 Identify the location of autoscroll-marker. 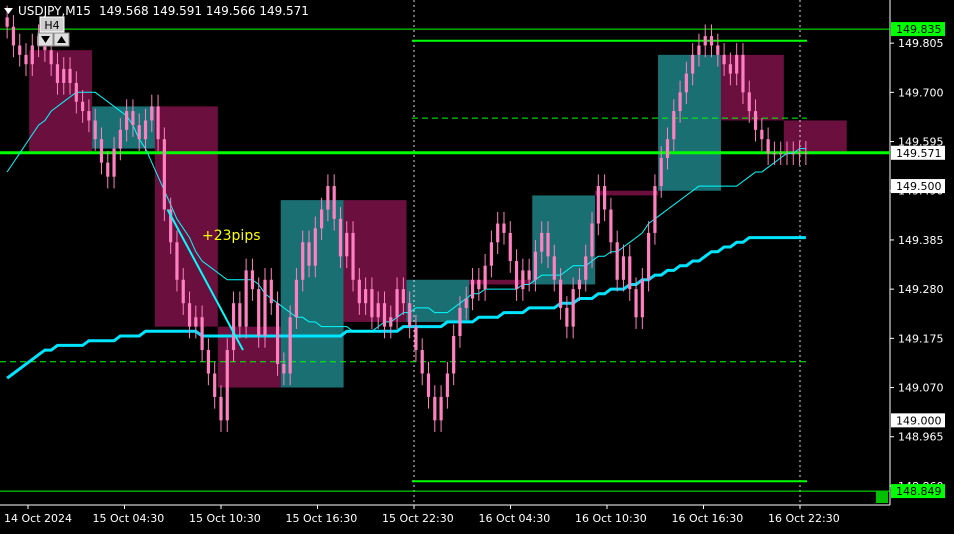
(882, 497).